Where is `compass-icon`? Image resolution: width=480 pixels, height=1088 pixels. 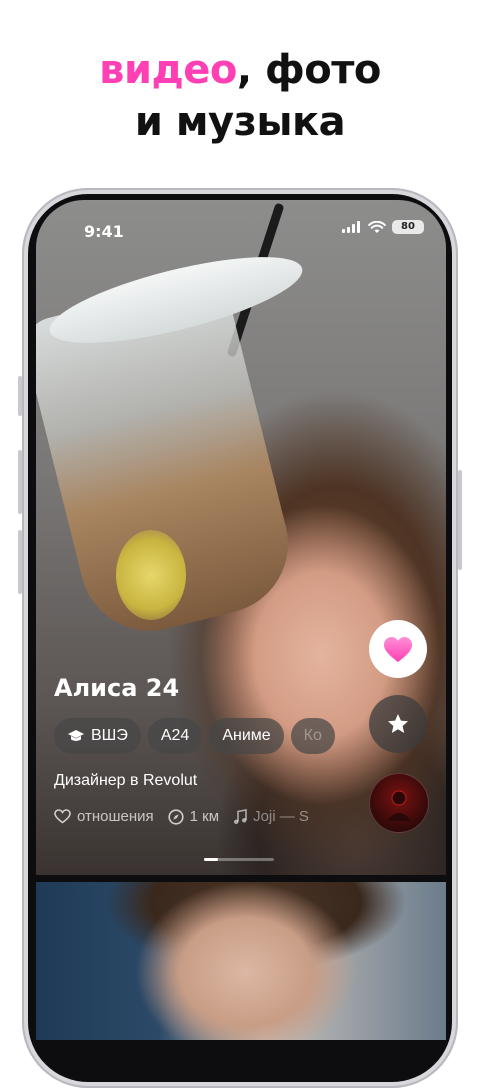
compass-icon is located at coordinates (176, 816).